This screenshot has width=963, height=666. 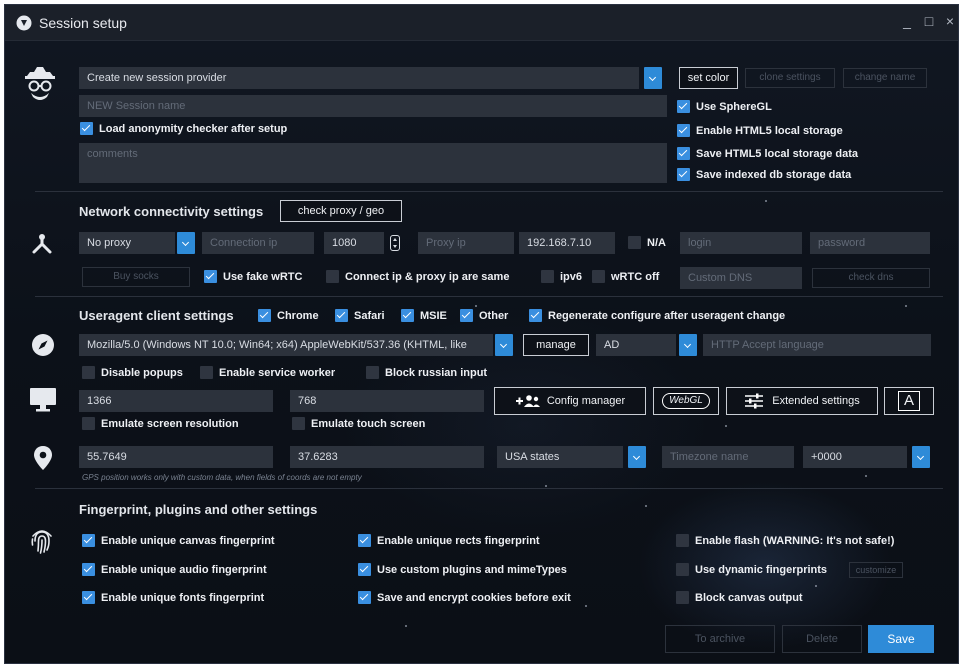 I want to click on webgl-button: WebGL, so click(x=686, y=401).